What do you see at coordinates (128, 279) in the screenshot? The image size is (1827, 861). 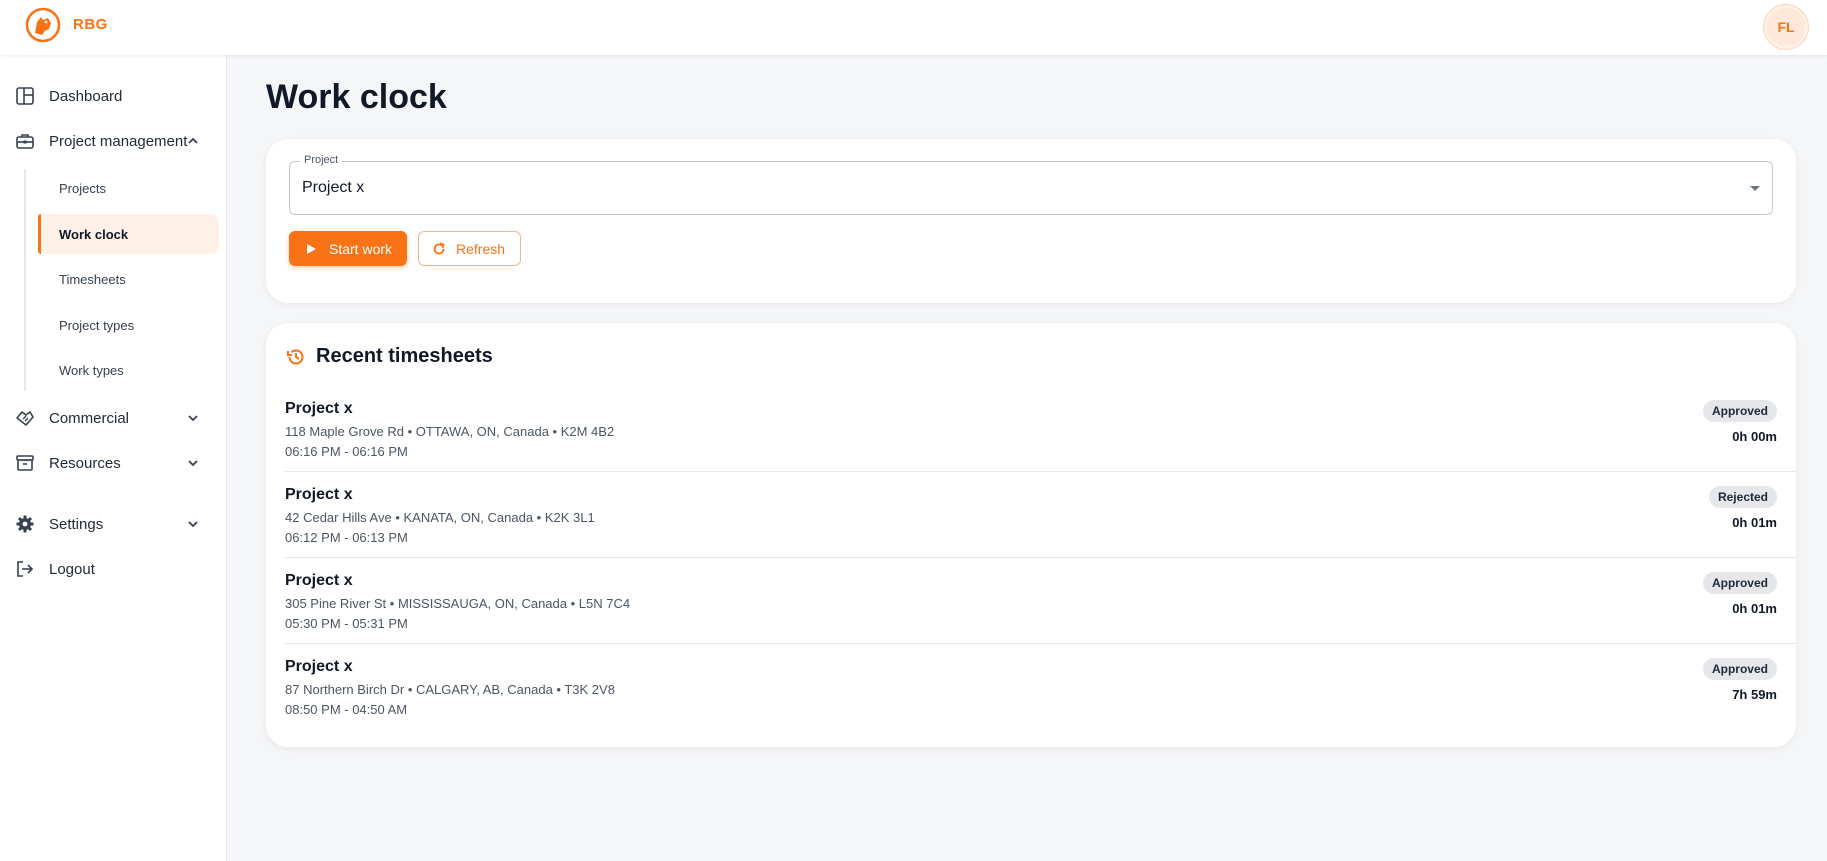 I see `sidebar-subitem-timesheets: Timesheets` at bounding box center [128, 279].